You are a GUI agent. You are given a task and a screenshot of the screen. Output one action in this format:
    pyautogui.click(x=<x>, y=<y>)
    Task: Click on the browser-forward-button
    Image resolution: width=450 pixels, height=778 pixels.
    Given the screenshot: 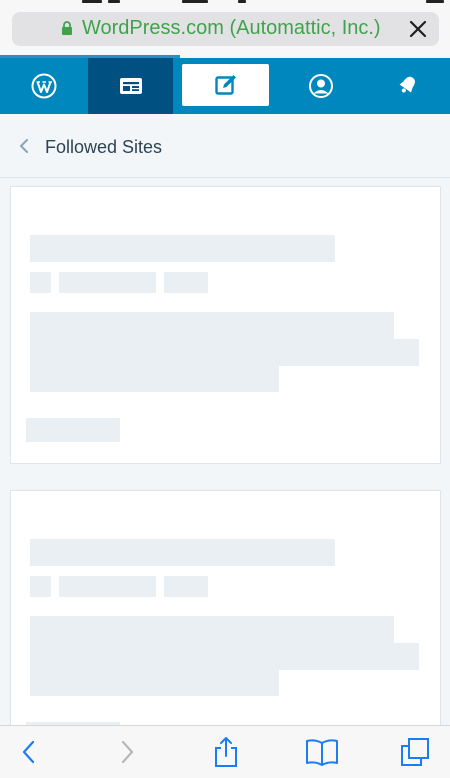 What is the action you would take?
    pyautogui.click(x=127, y=752)
    